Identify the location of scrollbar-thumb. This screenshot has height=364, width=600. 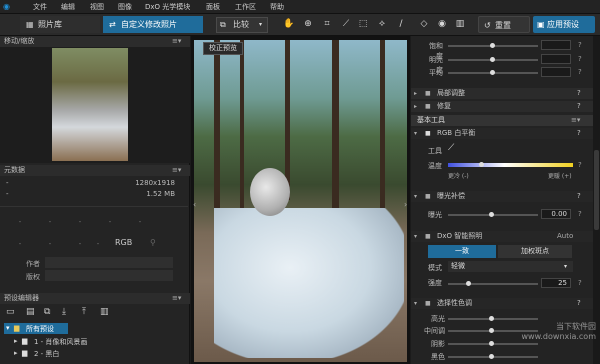
(596, 190).